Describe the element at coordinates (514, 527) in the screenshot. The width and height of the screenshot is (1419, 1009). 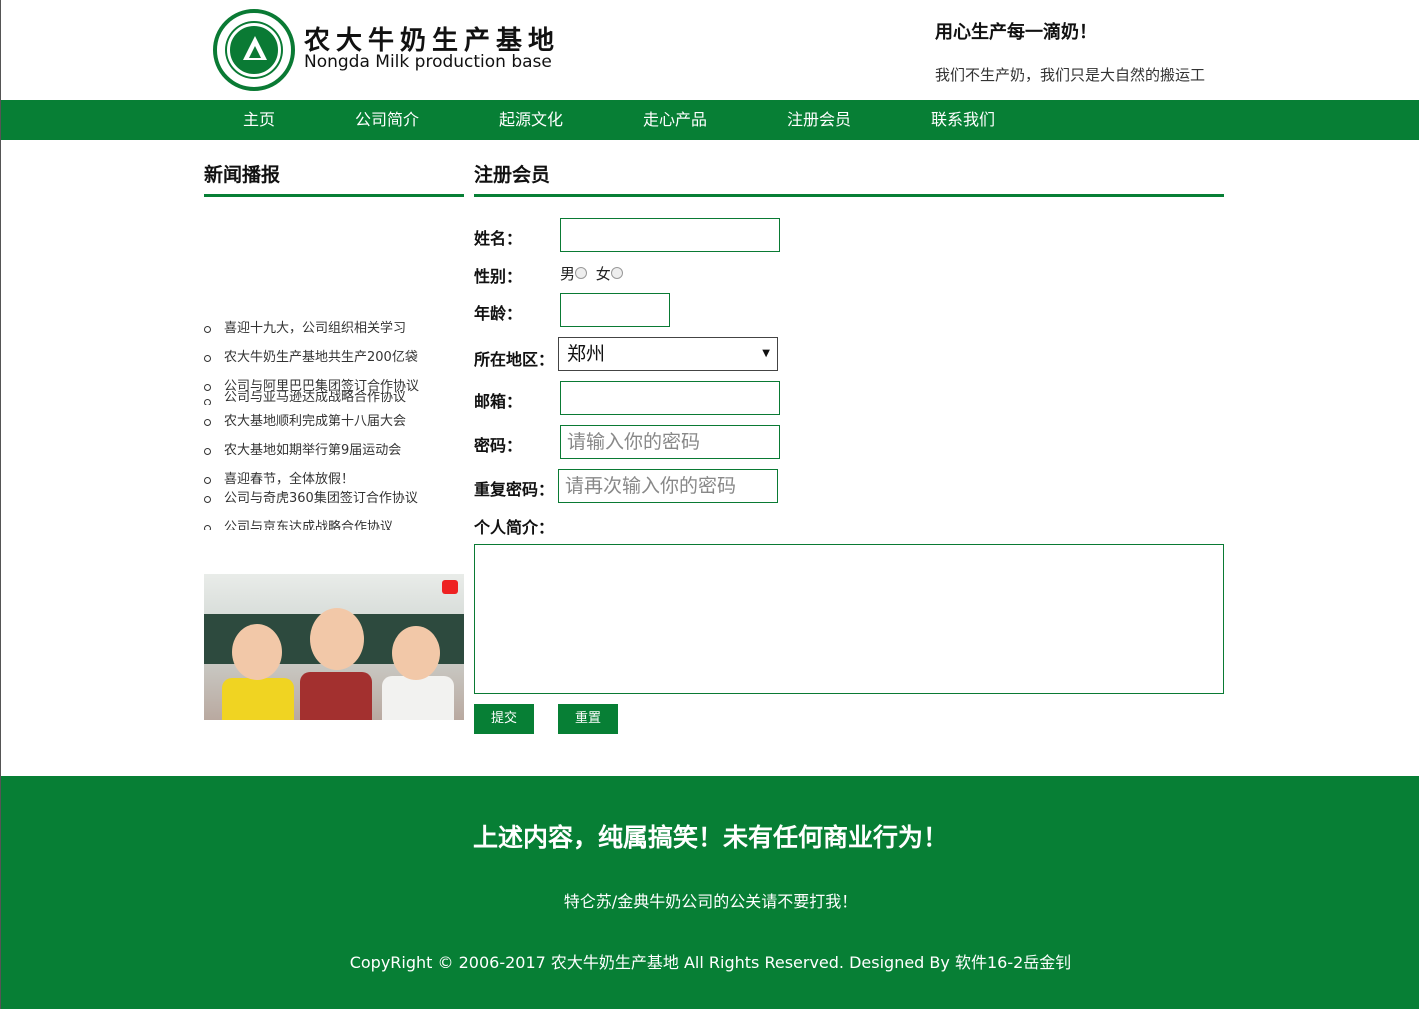
I see `intro-label: 个人简介：` at that location.